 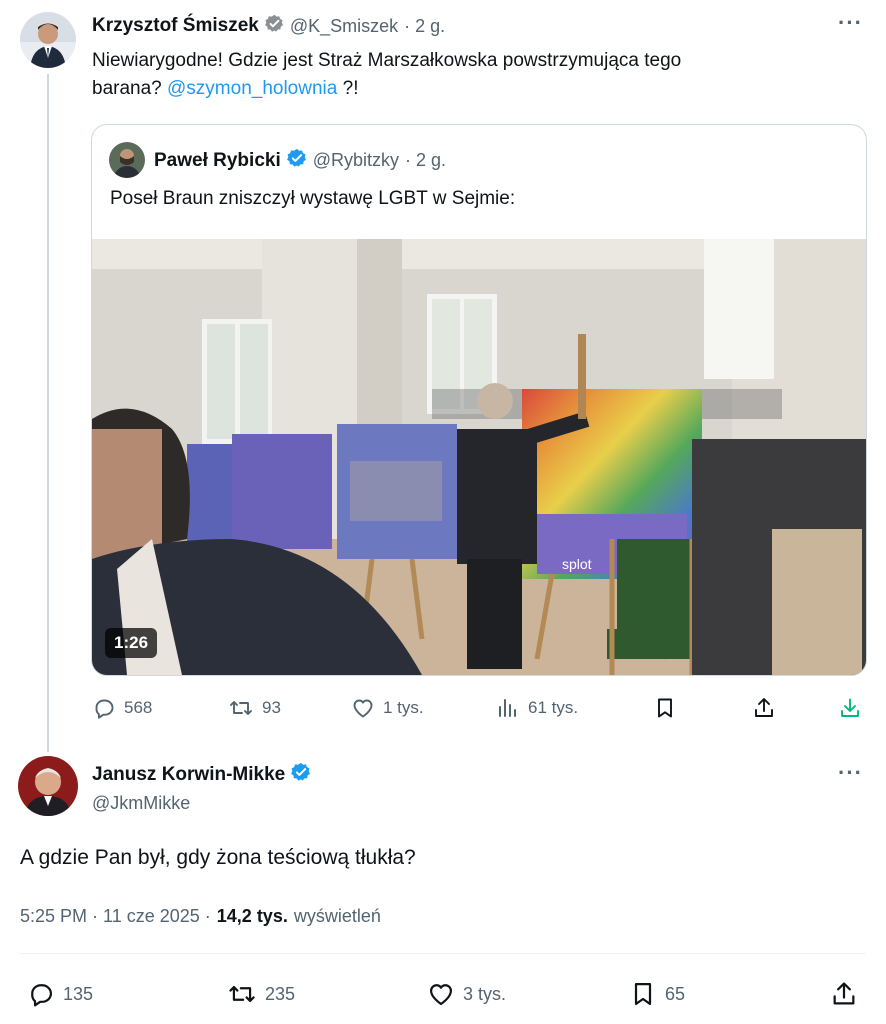 I want to click on bookmark-count: 65, so click(x=675, y=993).